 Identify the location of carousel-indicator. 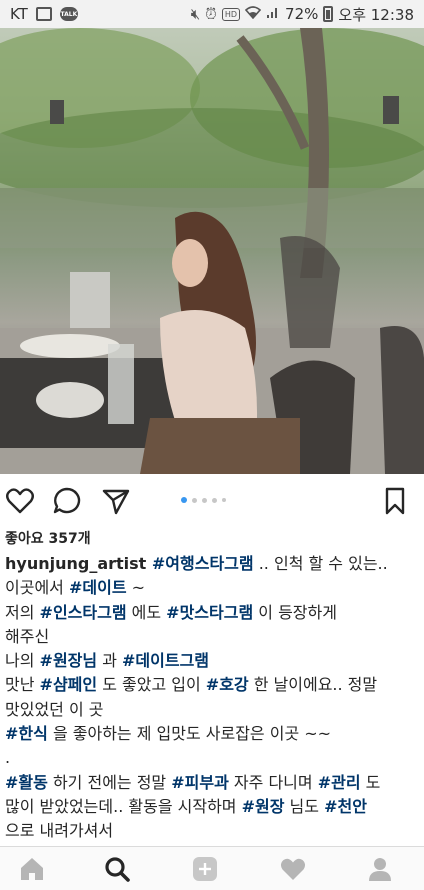
(203, 500).